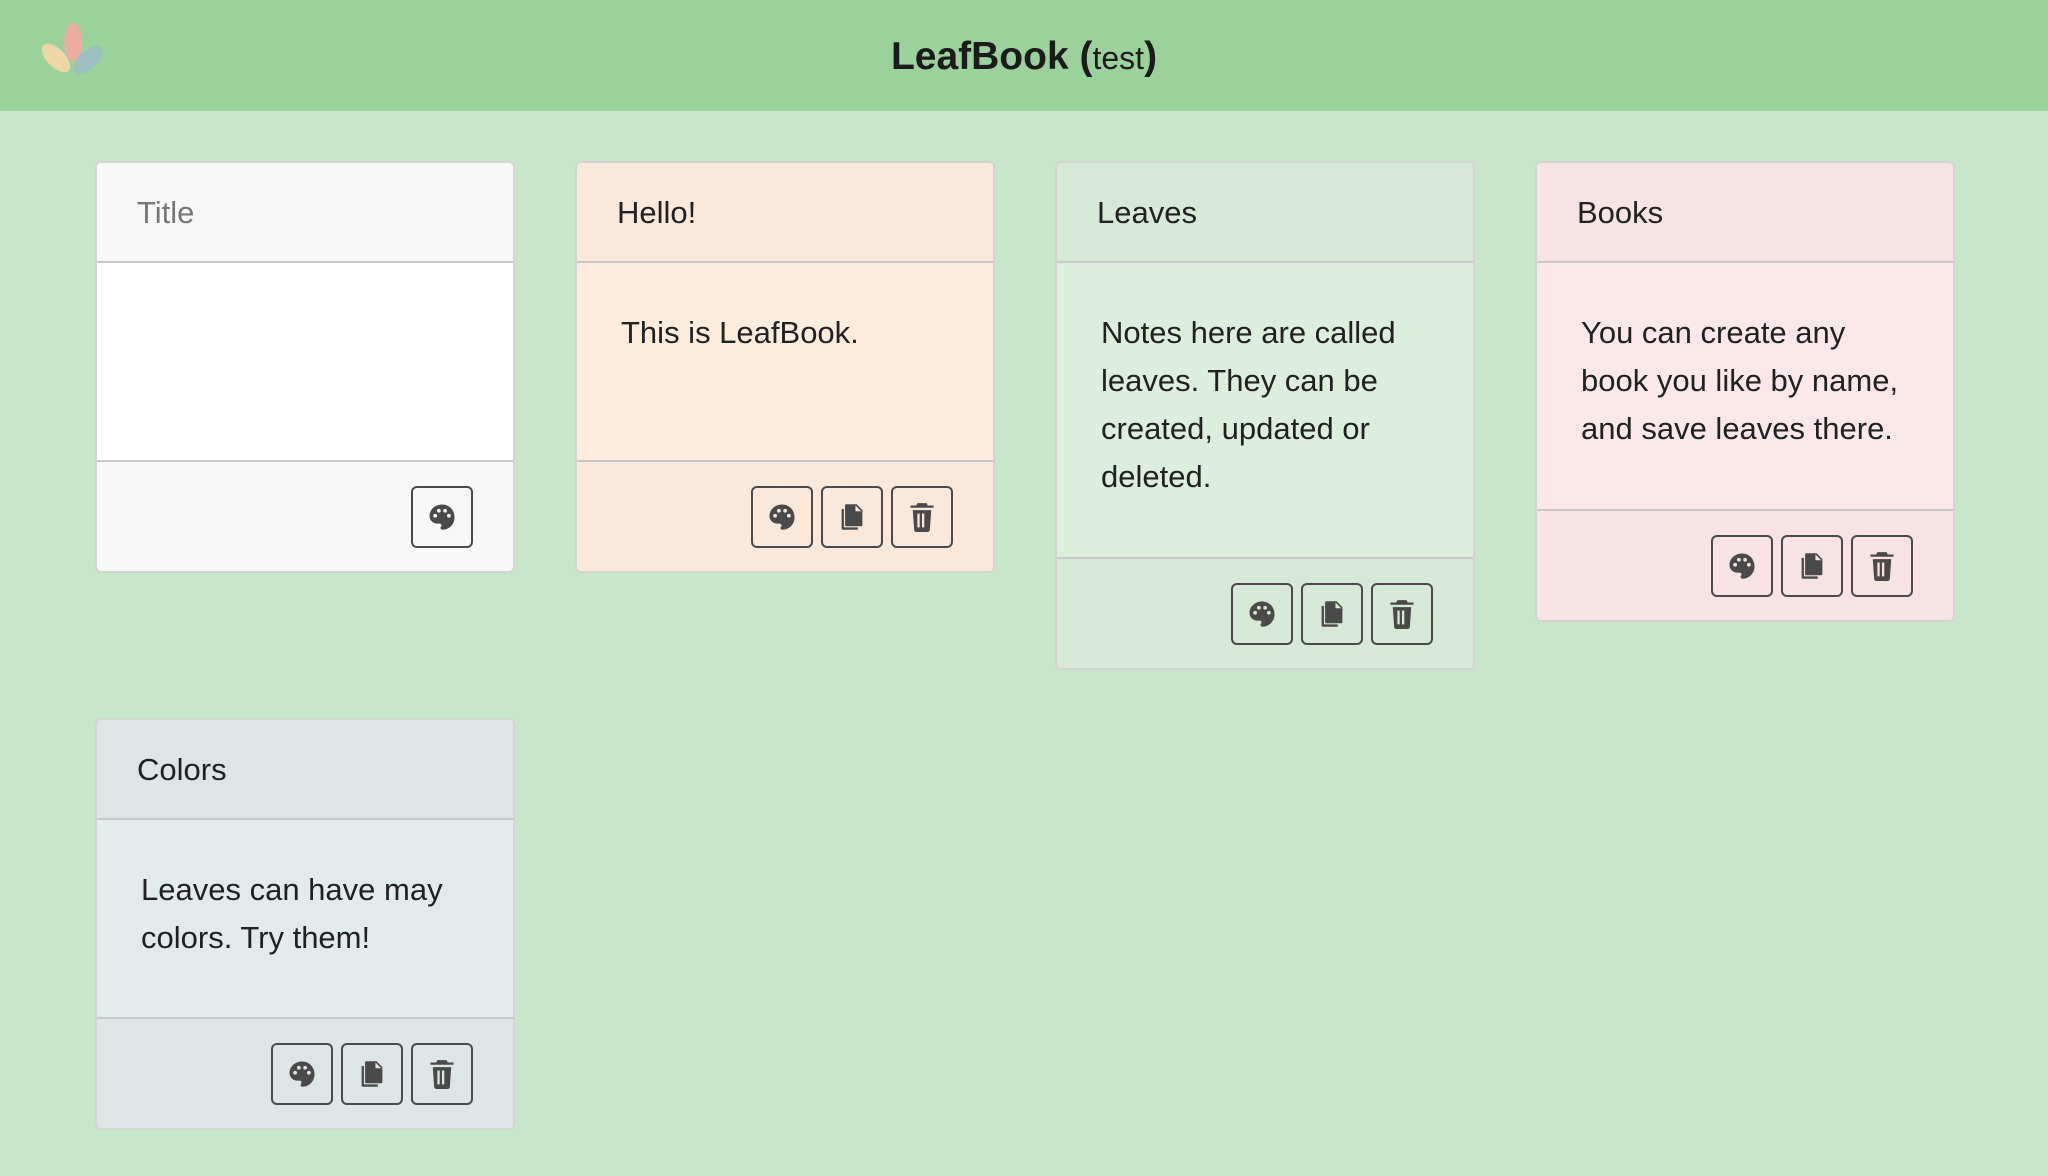 The height and width of the screenshot is (1176, 2048). Describe the element at coordinates (785, 362) in the screenshot. I see `leaf-body: This is LeafBook.` at that location.